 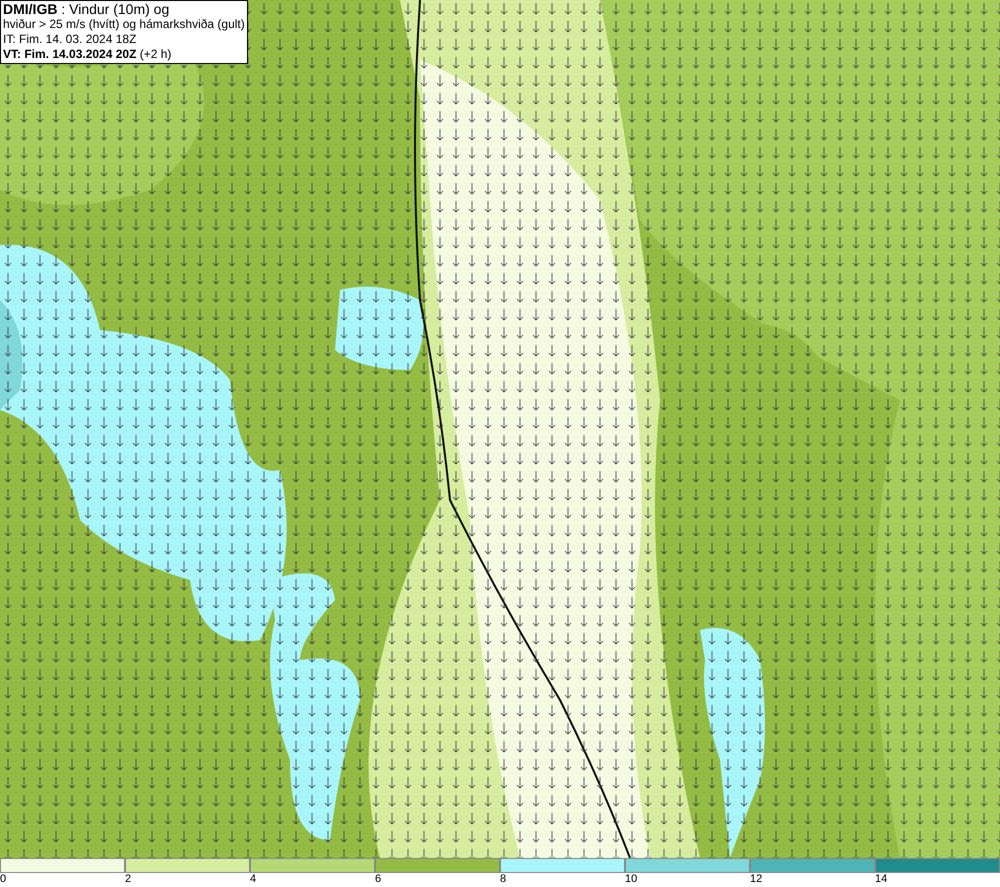 What do you see at coordinates (503, 879) in the screenshot?
I see `scale-label: 8` at bounding box center [503, 879].